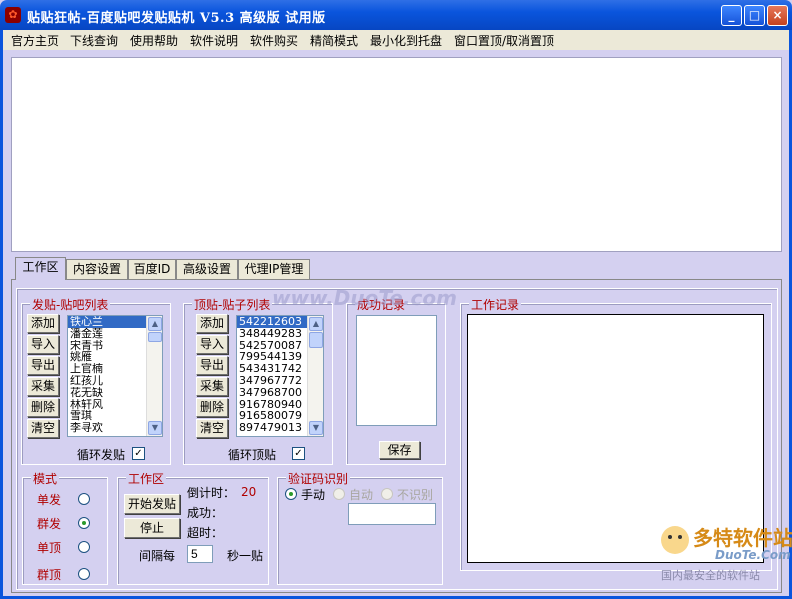 The image size is (792, 599). What do you see at coordinates (315, 376) in the screenshot?
I see `post-list-scrollbar: ▲ ▼` at bounding box center [315, 376].